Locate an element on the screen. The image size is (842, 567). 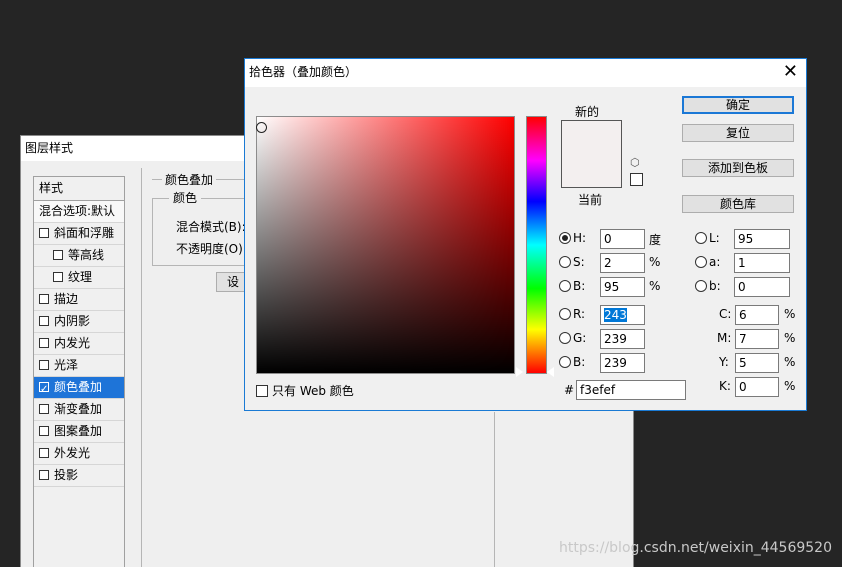
hue-unit: 度 is located at coordinates (655, 240).